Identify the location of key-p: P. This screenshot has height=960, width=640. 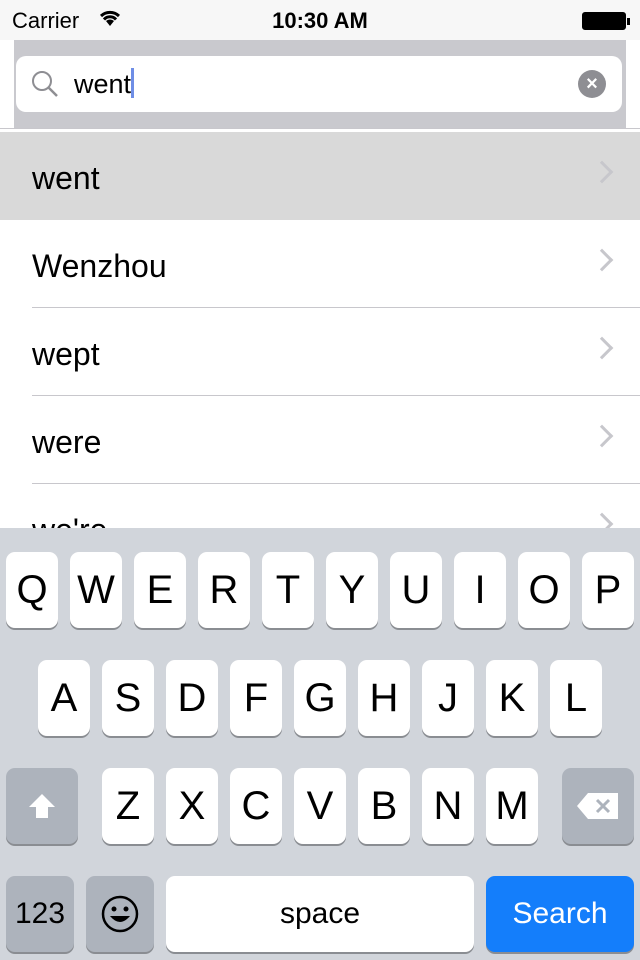
(608, 590).